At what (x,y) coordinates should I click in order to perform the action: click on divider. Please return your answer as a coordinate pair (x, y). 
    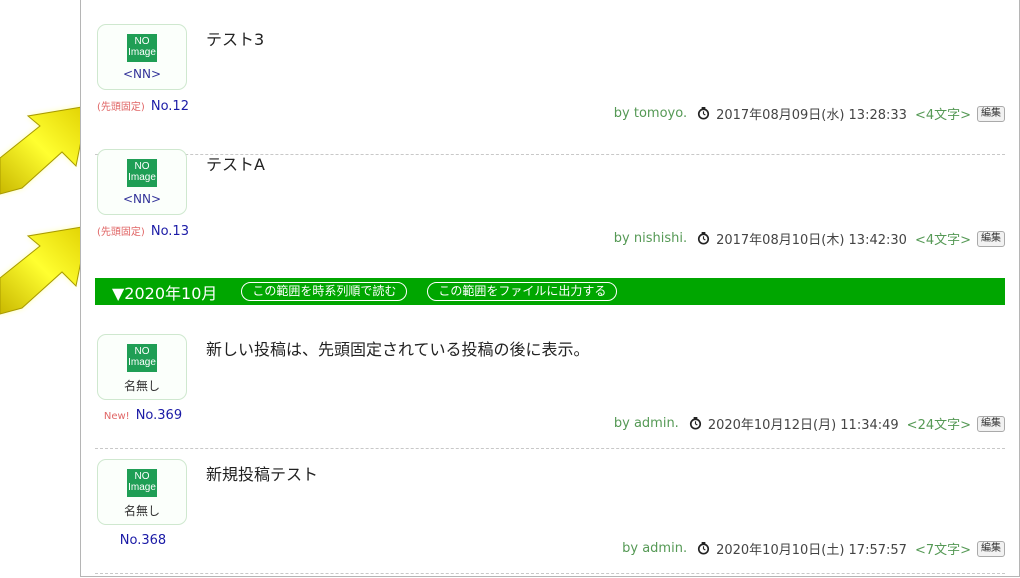
    Looking at the image, I should click on (550, 573).